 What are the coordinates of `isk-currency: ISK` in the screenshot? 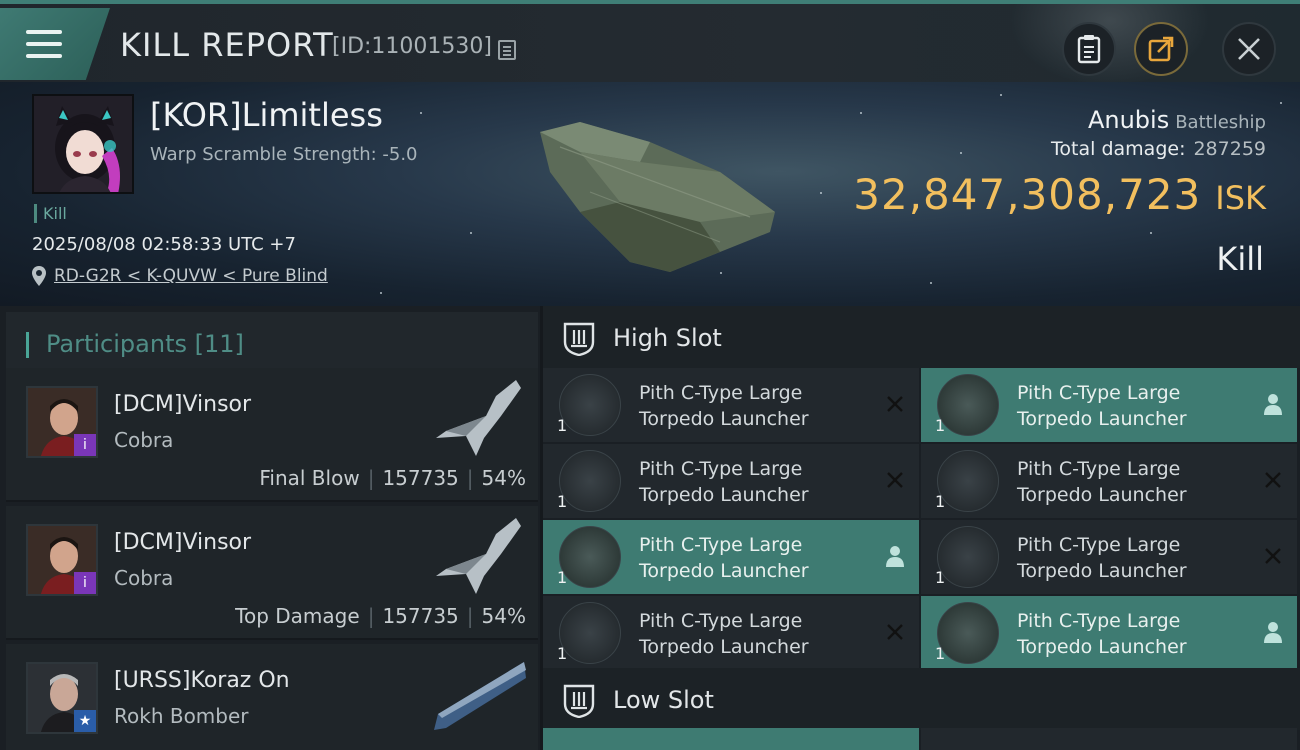 It's located at (1240, 198).